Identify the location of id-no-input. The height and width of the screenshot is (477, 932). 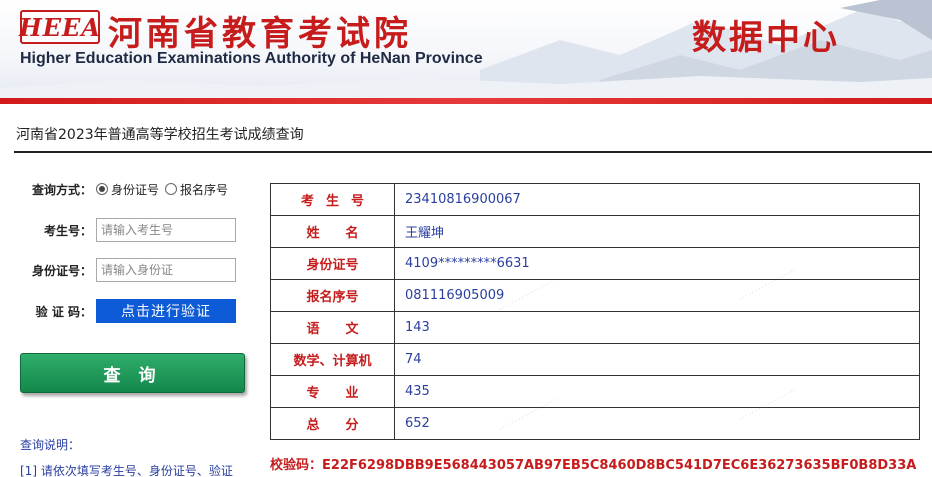
(166, 270).